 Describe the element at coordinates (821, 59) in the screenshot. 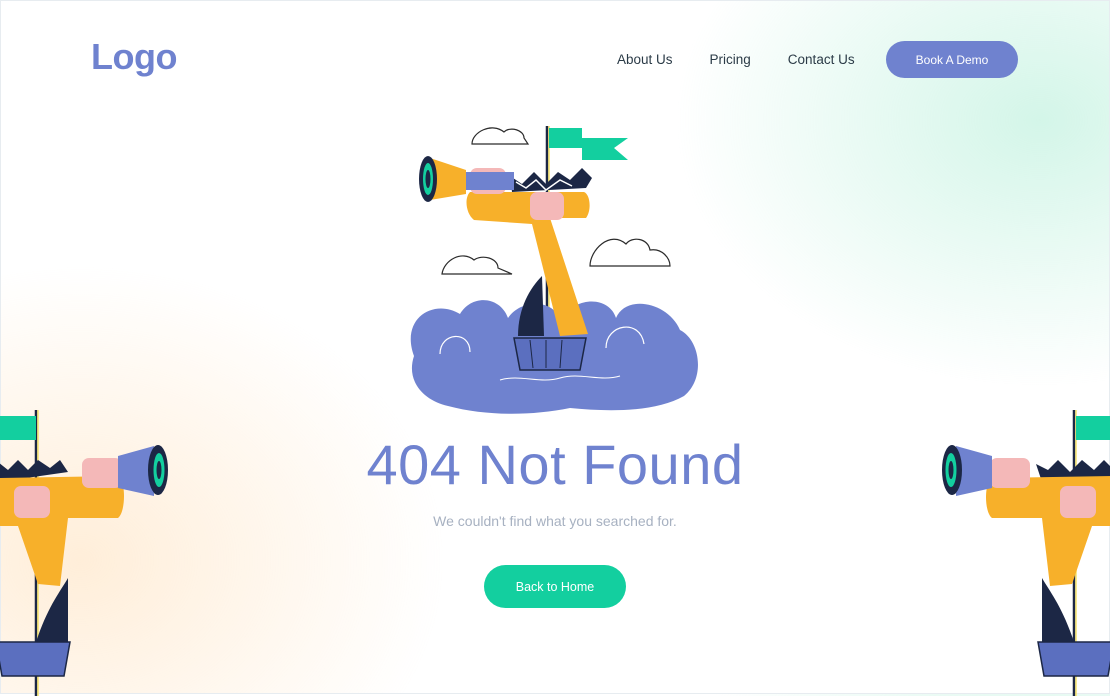

I see `nav-contact-us: Contact Us` at that location.